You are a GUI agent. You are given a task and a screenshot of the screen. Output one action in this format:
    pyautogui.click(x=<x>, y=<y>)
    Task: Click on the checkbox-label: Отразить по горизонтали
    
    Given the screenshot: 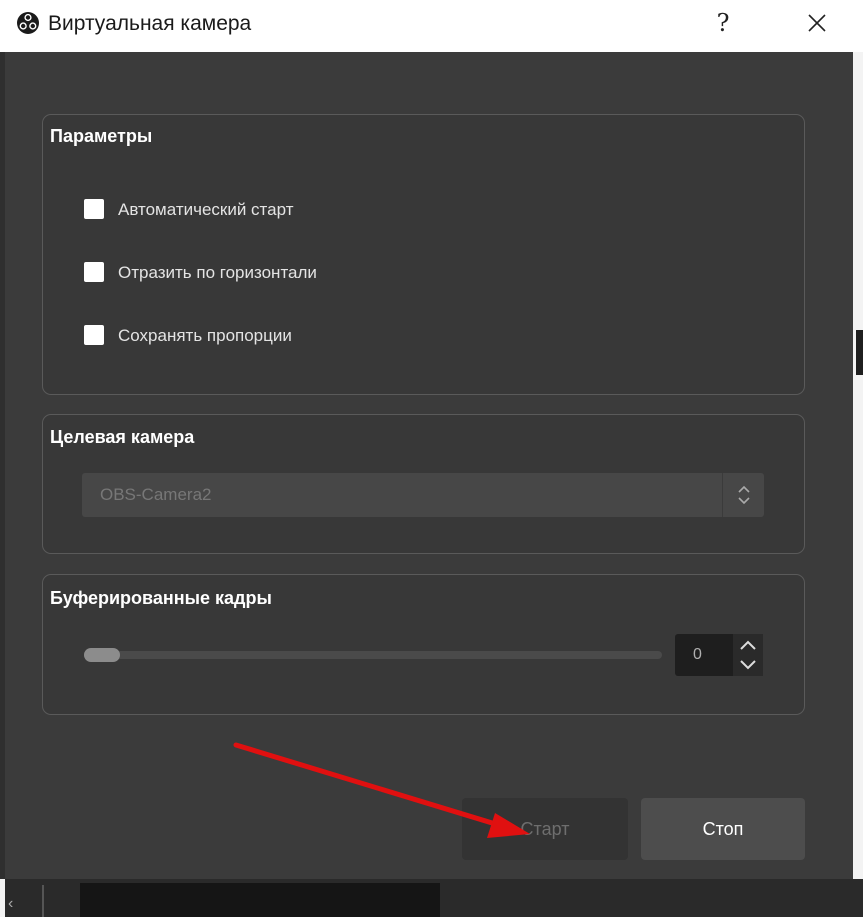 What is the action you would take?
    pyautogui.click(x=217, y=272)
    